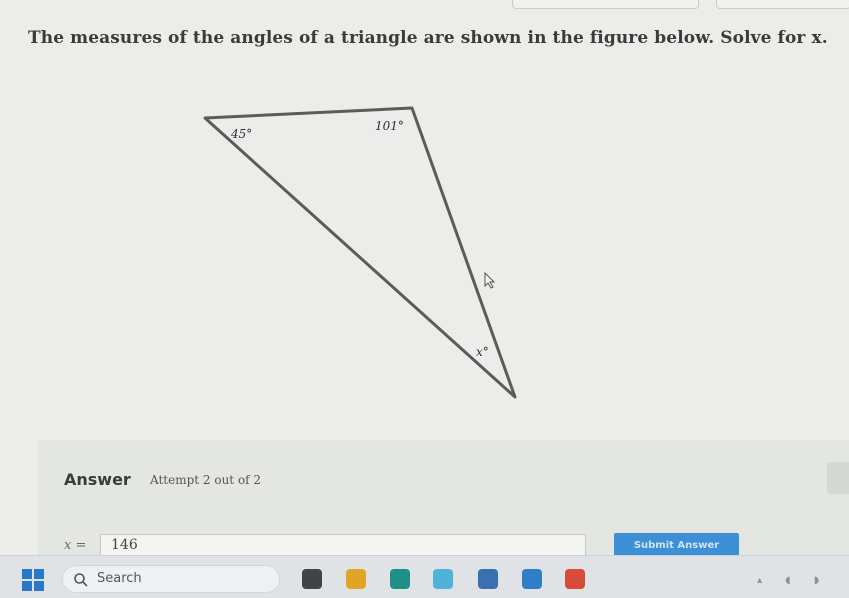  I want to click on edge-icon, so click(400, 579).